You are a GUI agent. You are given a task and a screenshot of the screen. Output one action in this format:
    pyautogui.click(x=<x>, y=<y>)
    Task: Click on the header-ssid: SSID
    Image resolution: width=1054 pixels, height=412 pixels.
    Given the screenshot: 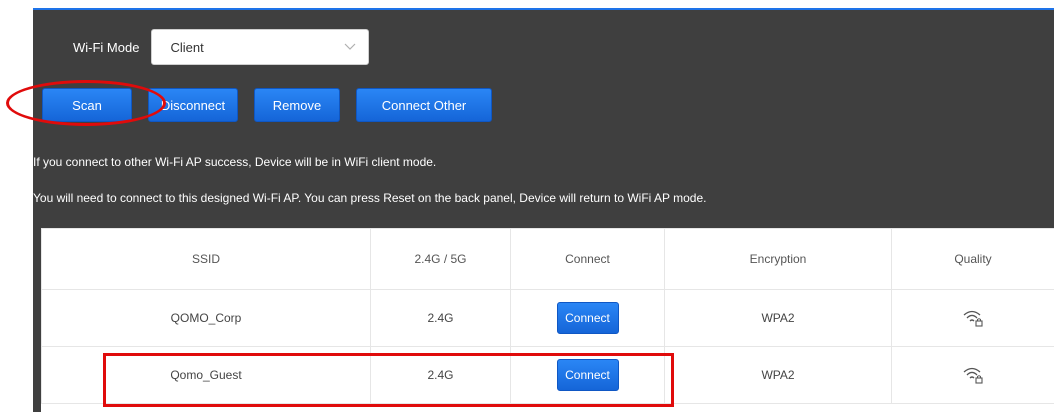 What is the action you would take?
    pyautogui.click(x=206, y=259)
    